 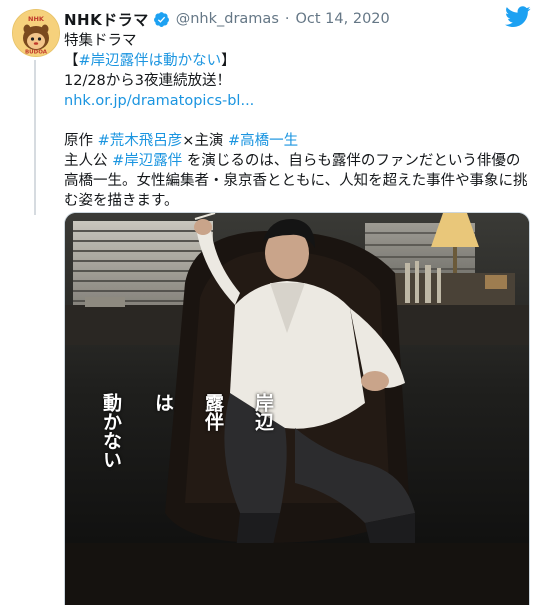 What do you see at coordinates (88, 161) in the screenshot?
I see `desc-prefix: 主人公` at bounding box center [88, 161].